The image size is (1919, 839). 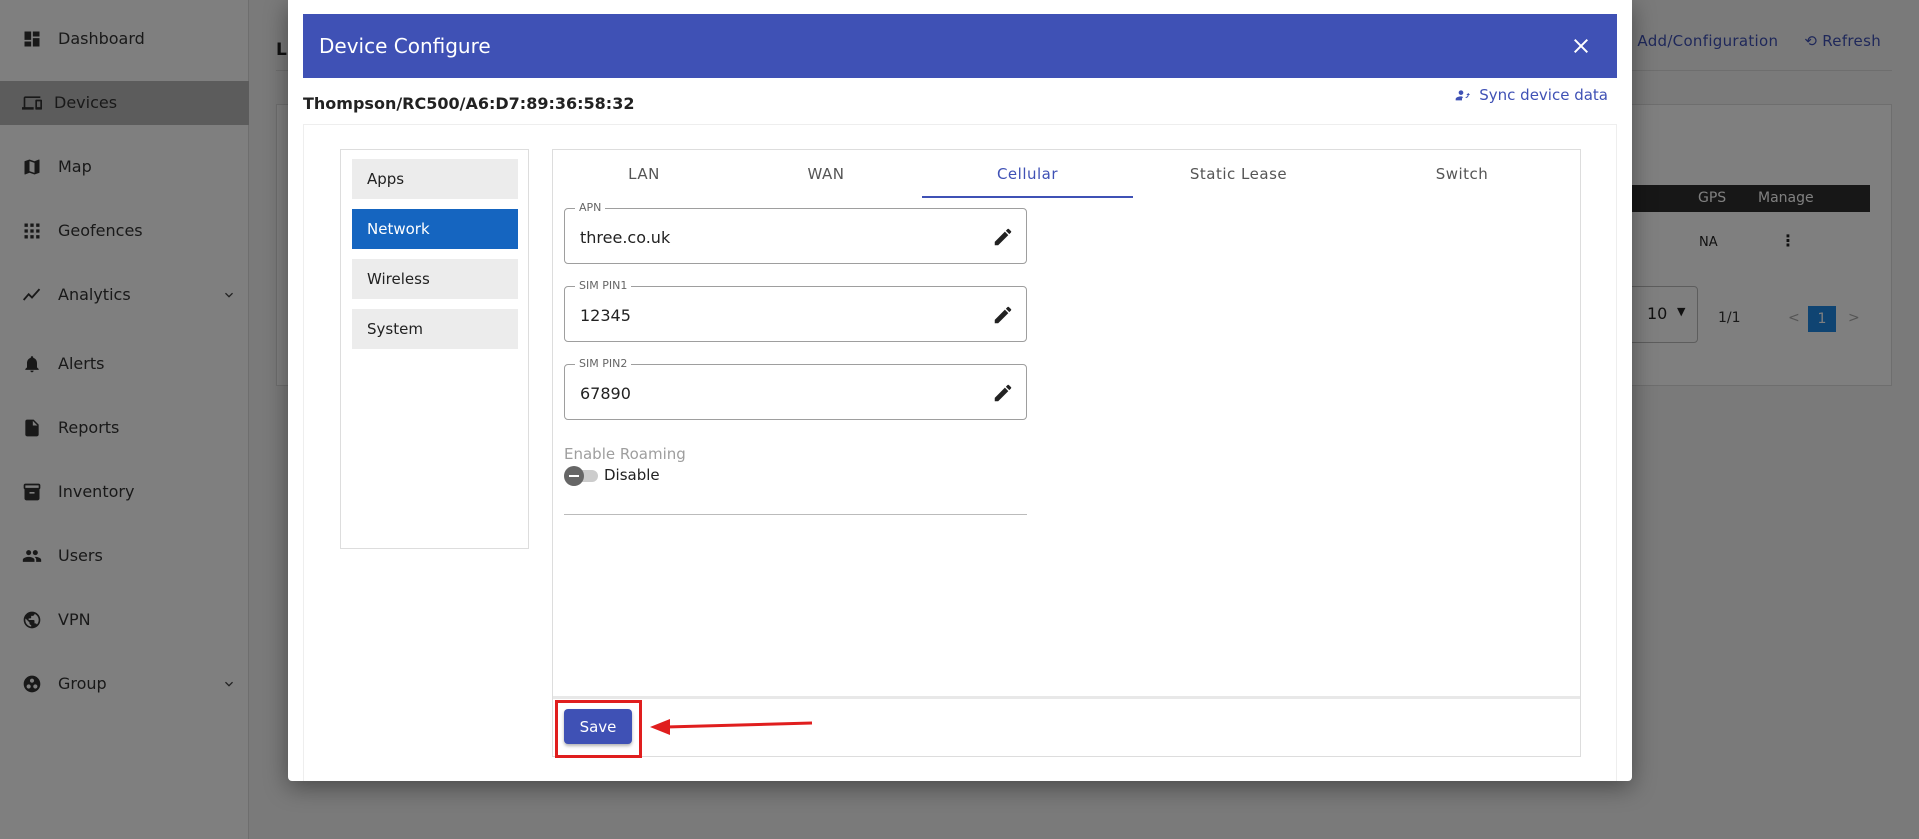 What do you see at coordinates (1463, 95) in the screenshot?
I see `sync-icon` at bounding box center [1463, 95].